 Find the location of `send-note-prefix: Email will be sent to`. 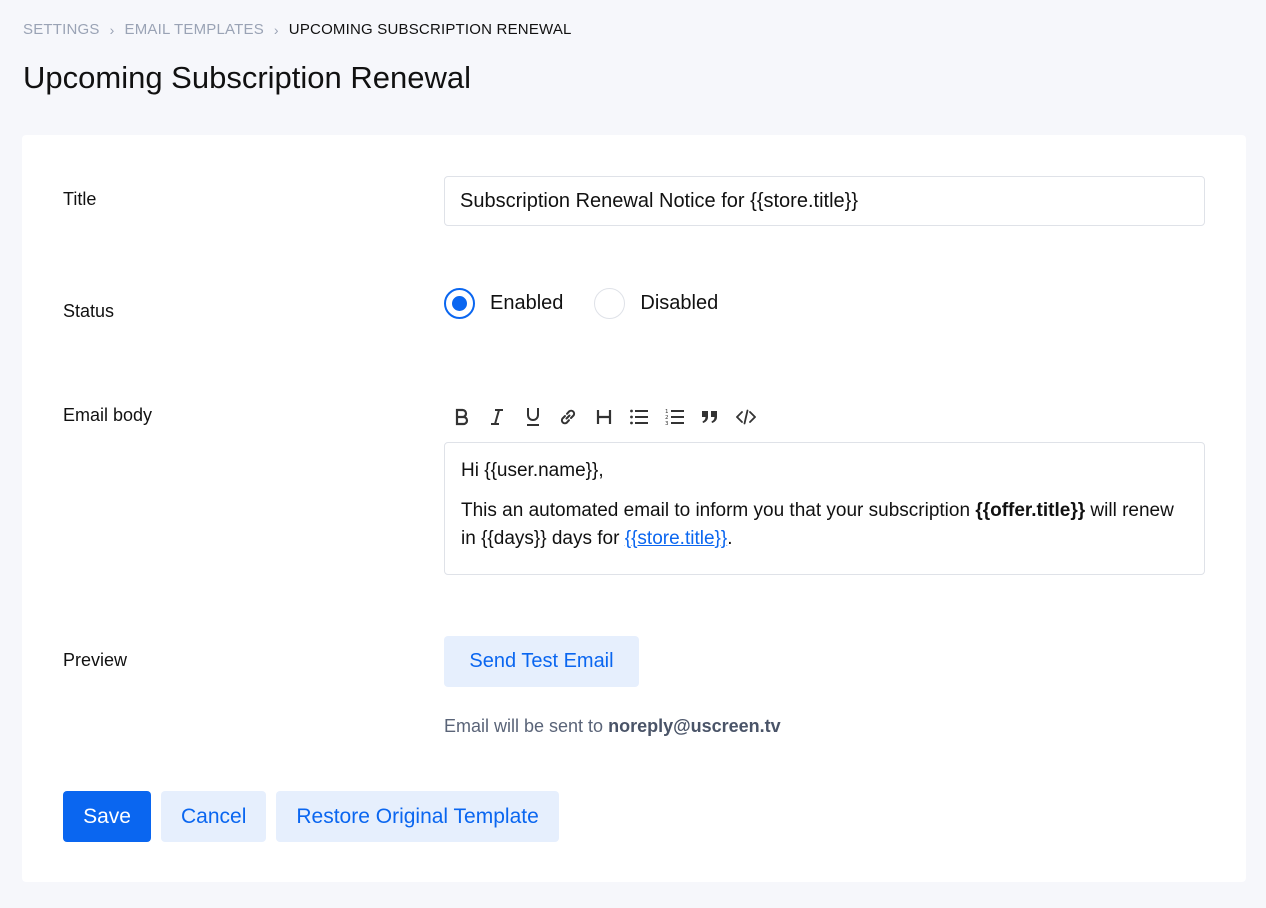

send-note-prefix: Email will be sent to is located at coordinates (526, 726).